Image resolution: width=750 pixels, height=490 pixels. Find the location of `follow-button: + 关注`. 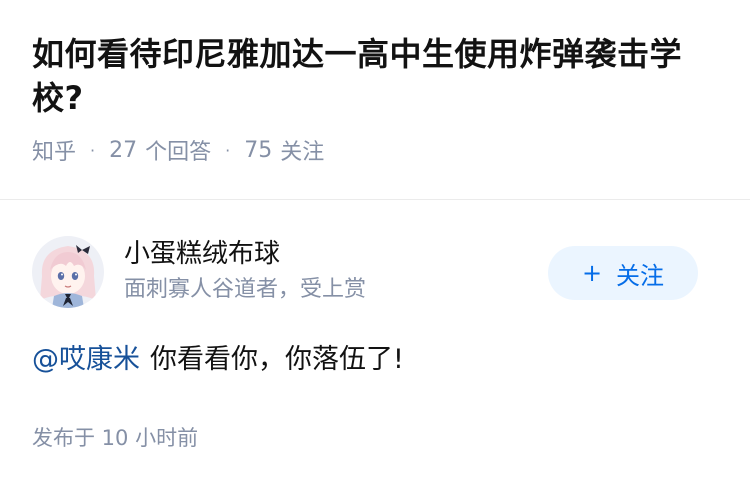

follow-button: + 关注 is located at coordinates (623, 273).